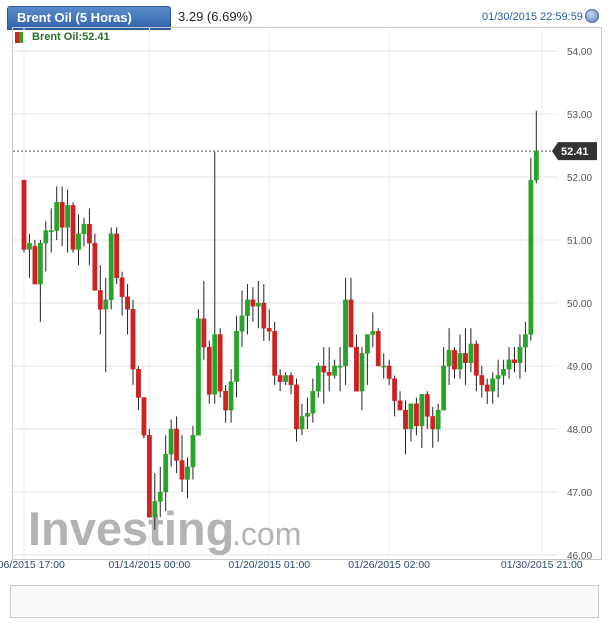 Image resolution: width=613 pixels, height=627 pixels. Describe the element at coordinates (131, 528) in the screenshot. I see `watermark-logo: Investing` at that location.